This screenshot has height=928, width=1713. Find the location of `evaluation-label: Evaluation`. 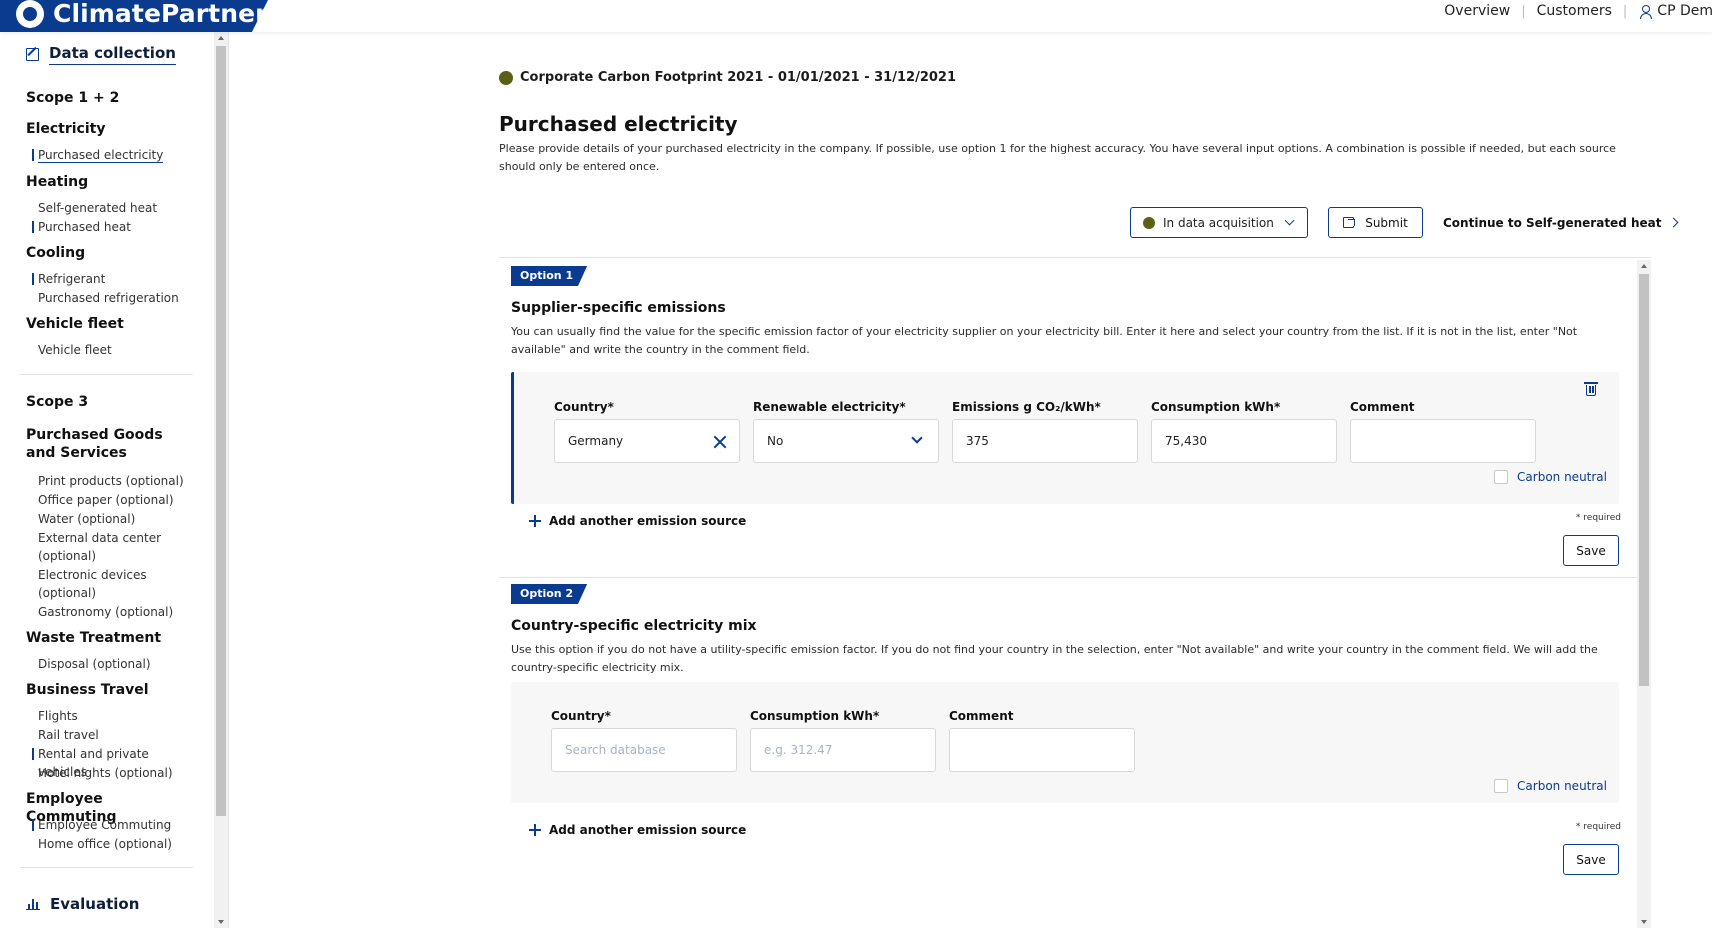

evaluation-label: Evaluation is located at coordinates (95, 904).